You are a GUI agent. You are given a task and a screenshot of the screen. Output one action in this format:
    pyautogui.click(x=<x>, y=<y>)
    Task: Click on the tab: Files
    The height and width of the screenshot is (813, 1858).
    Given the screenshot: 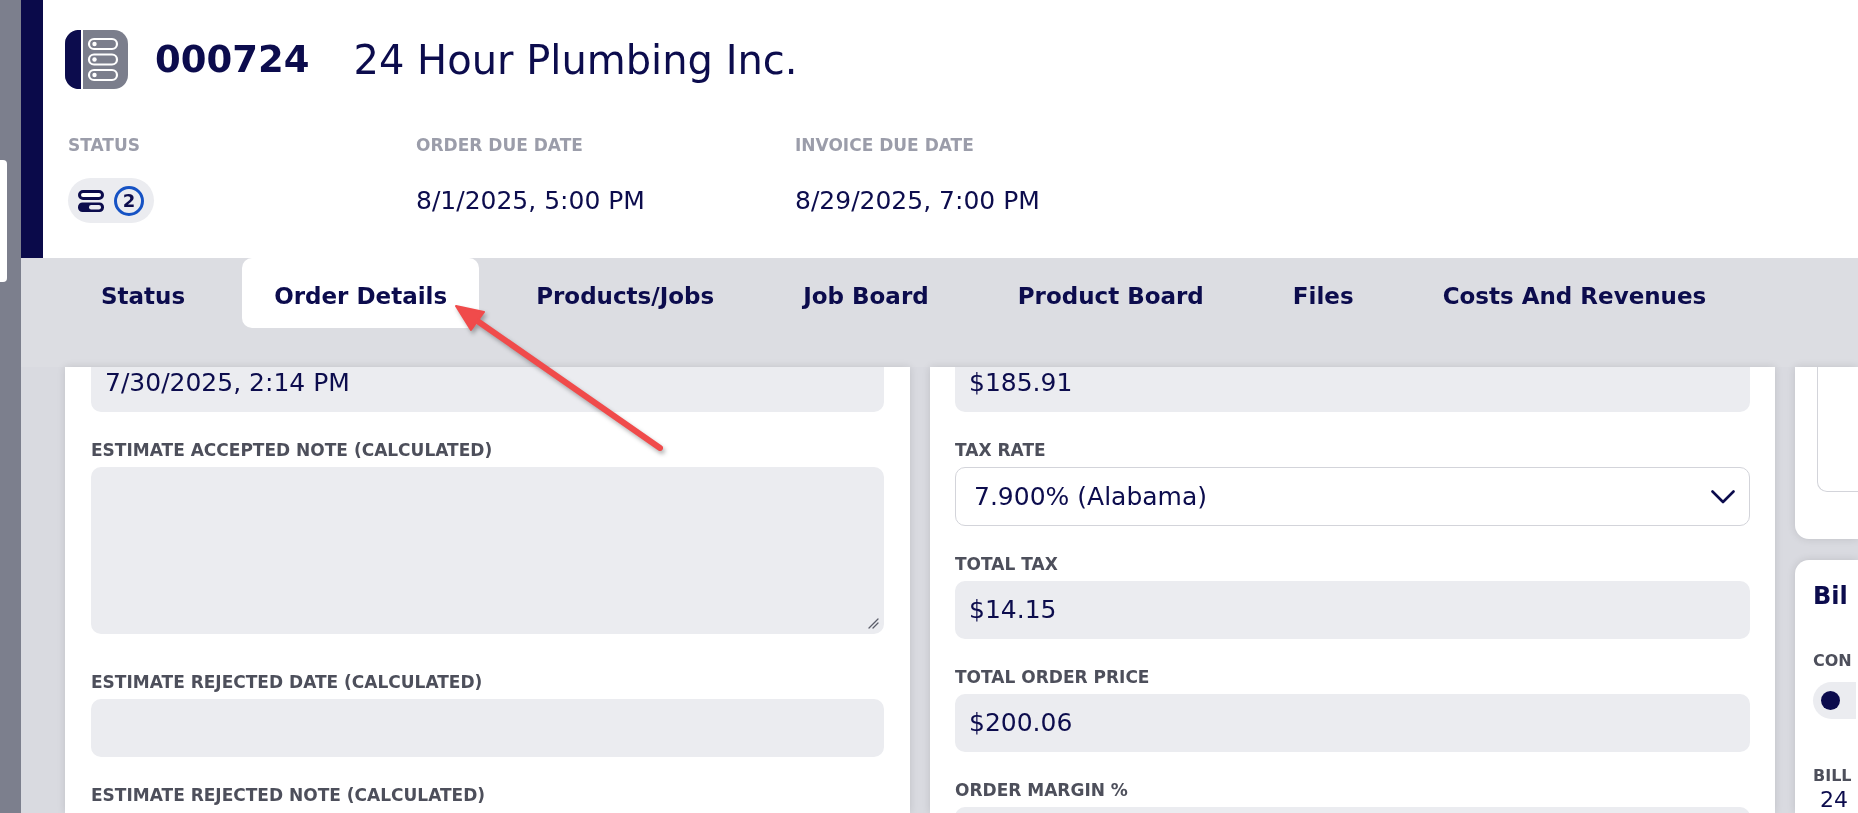 What is the action you would take?
    pyautogui.click(x=1323, y=293)
    